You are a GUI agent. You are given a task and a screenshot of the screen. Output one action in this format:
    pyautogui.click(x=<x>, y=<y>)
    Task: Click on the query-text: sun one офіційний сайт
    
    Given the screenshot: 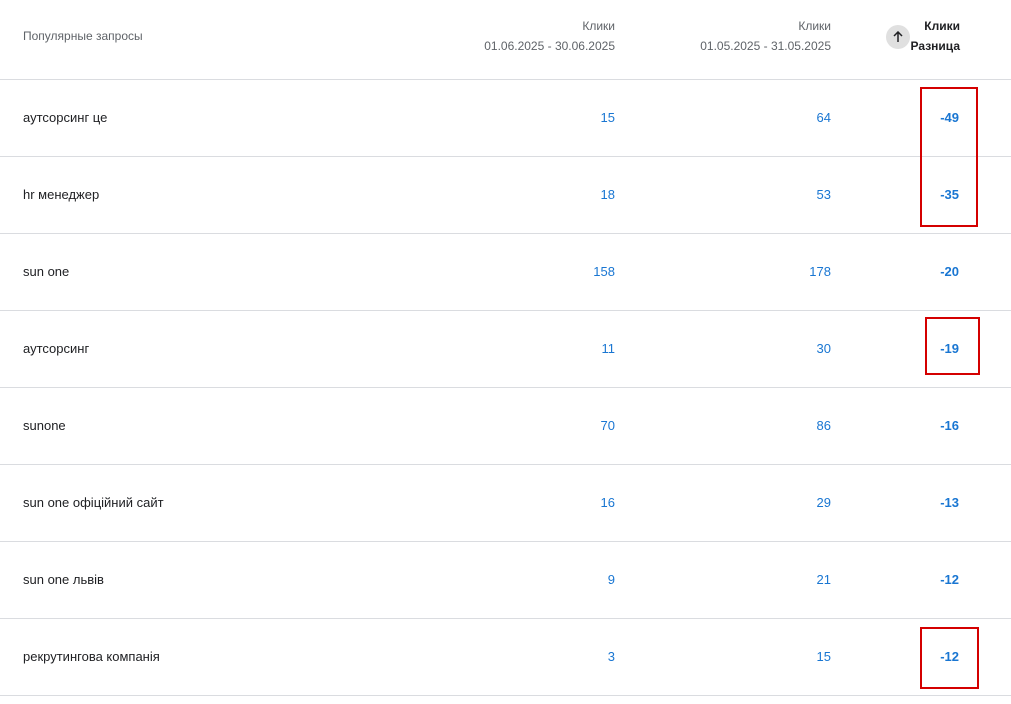 What is the action you would take?
    pyautogui.click(x=93, y=503)
    